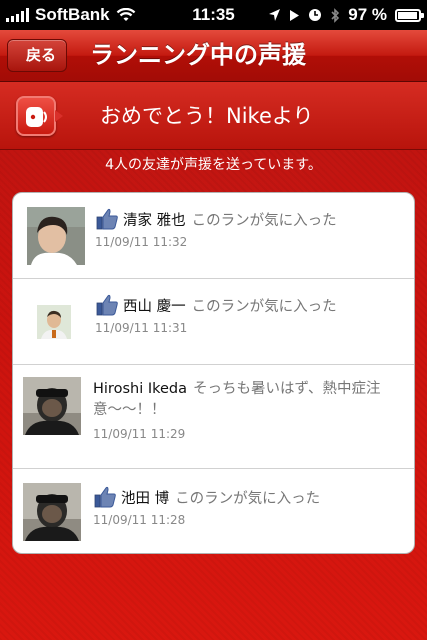  What do you see at coordinates (213, 15) in the screenshot?
I see `status-bar: SoftBank 11:35 97 %` at bounding box center [213, 15].